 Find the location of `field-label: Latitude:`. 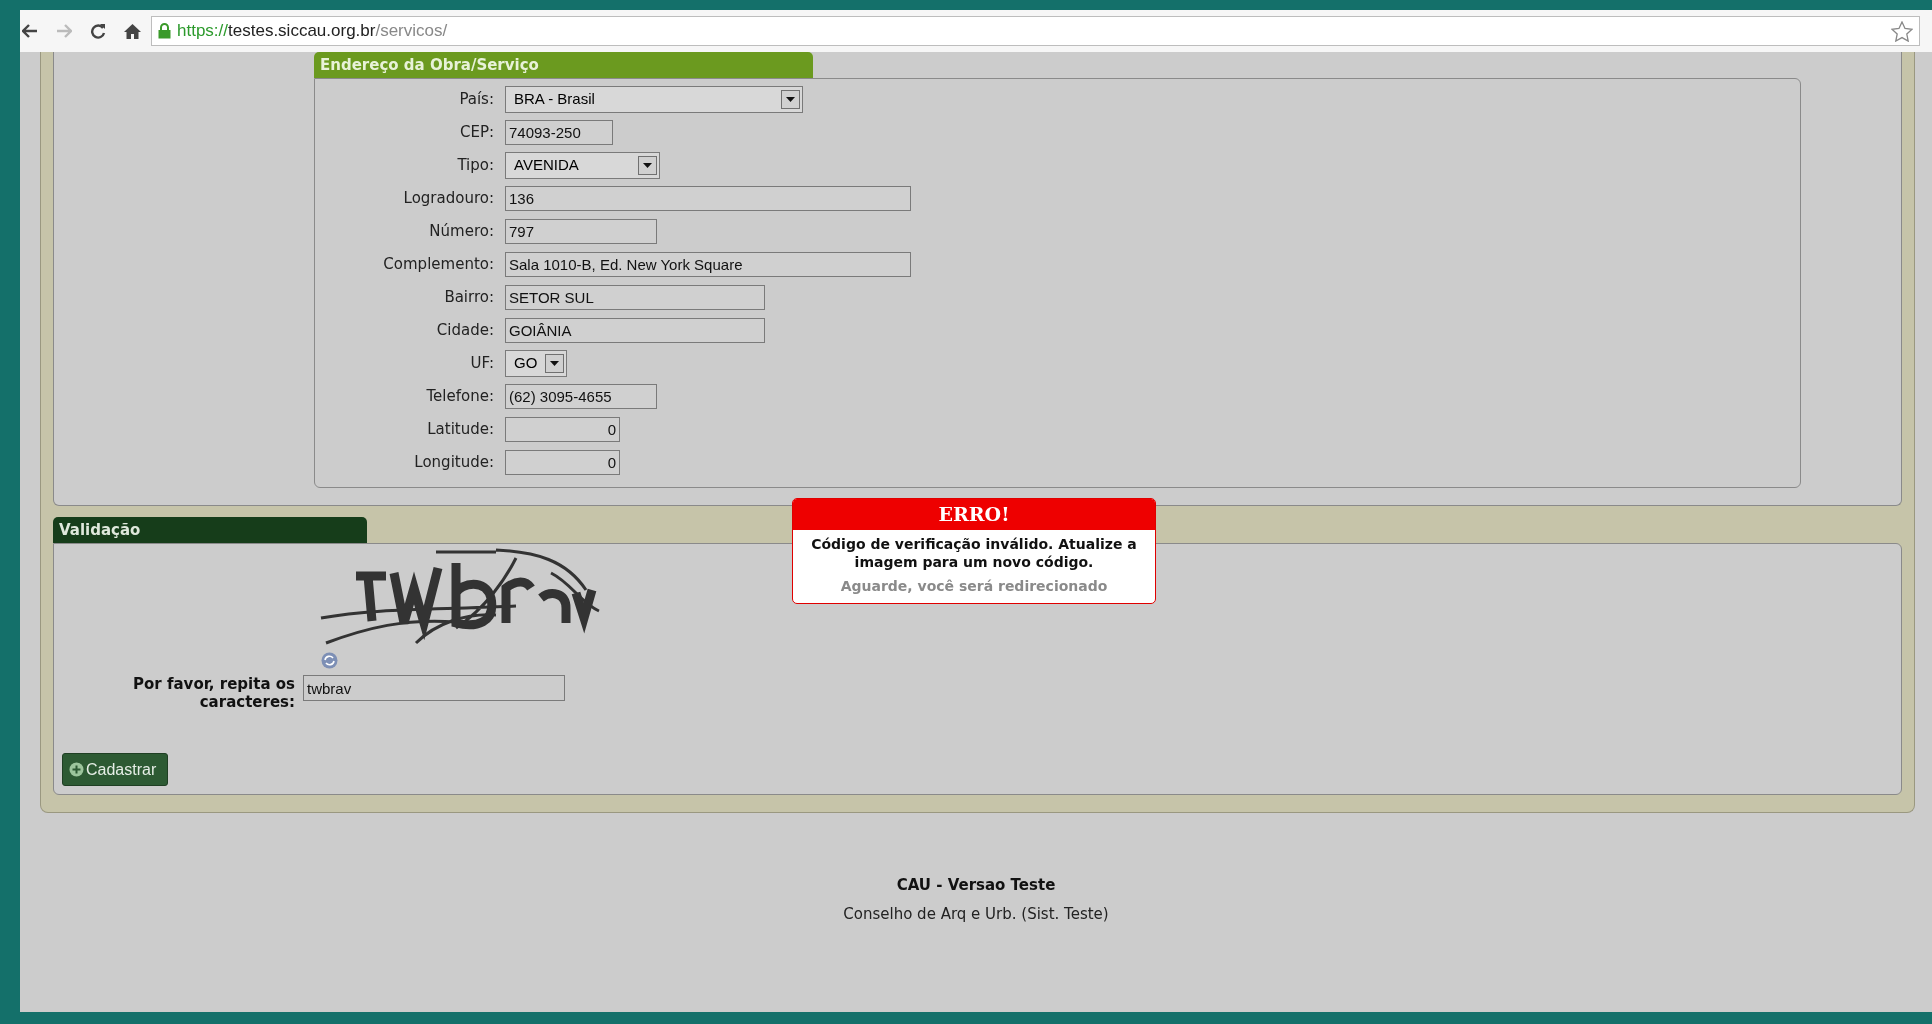

field-label: Latitude: is located at coordinates (460, 430).